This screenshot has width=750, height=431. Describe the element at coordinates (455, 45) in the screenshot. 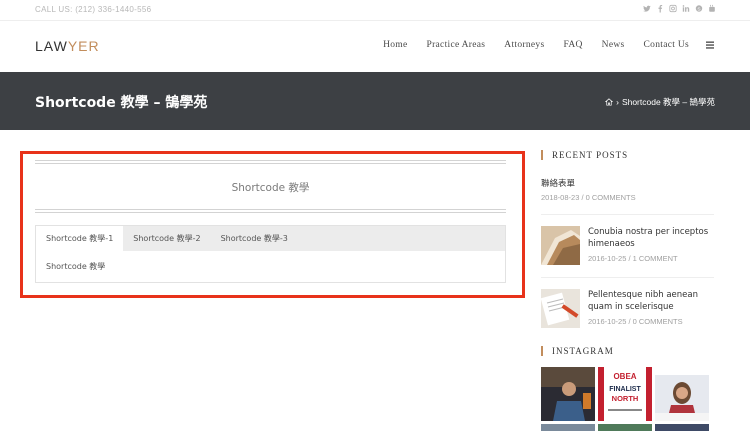

I see `nav-practice-areas: Practice Areas` at that location.